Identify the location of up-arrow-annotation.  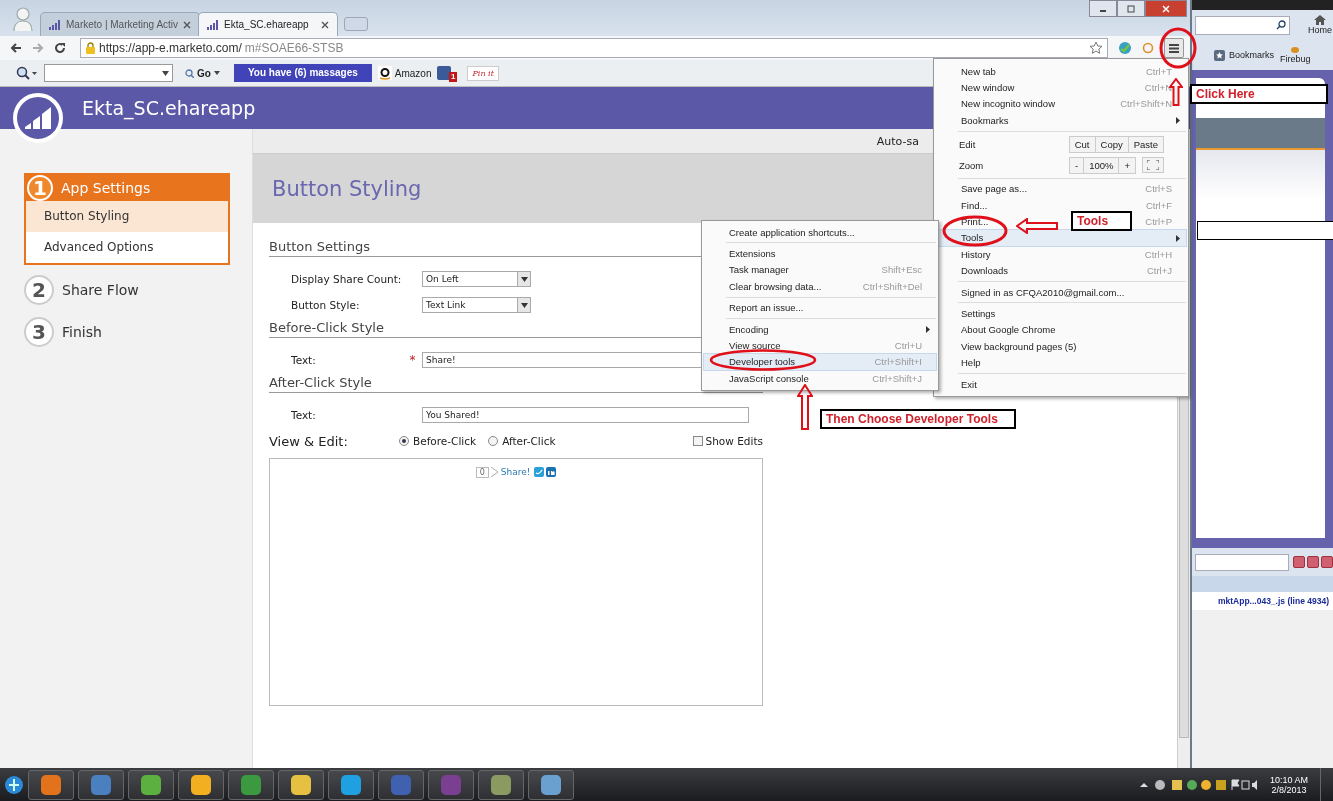
(805, 407).